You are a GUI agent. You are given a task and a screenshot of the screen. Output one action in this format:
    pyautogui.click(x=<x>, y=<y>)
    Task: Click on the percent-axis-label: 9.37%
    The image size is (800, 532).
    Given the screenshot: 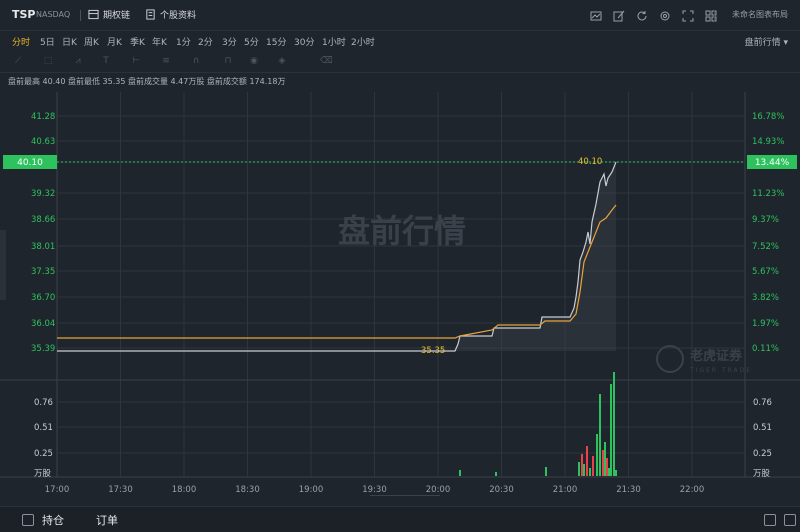 What is the action you would take?
    pyautogui.click(x=765, y=220)
    